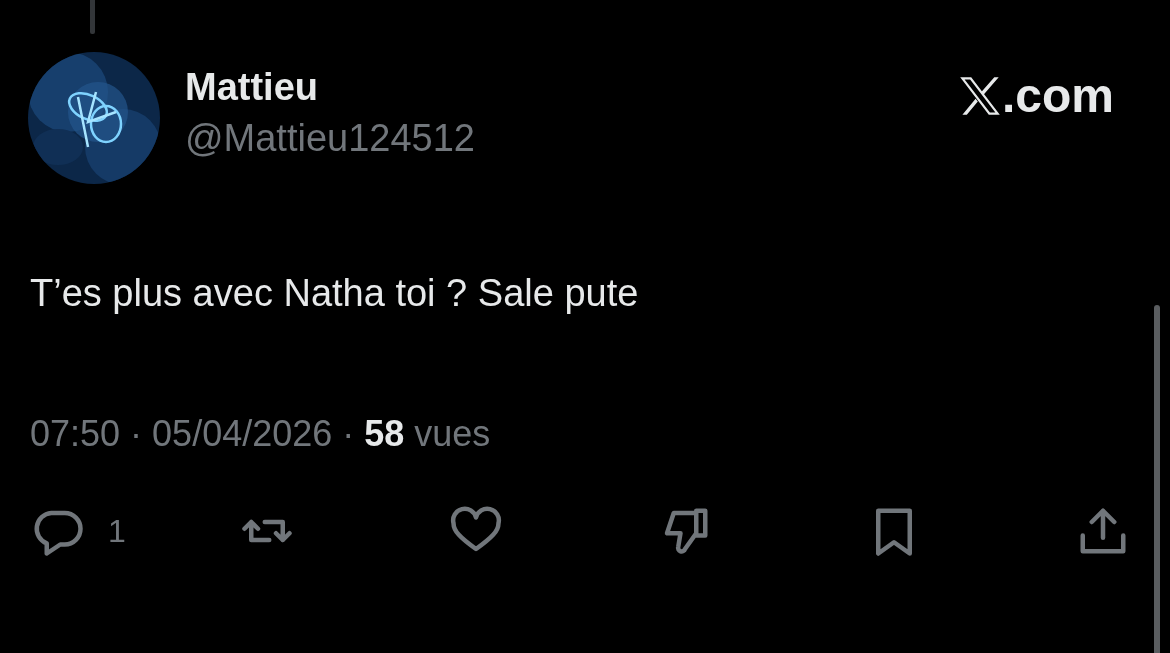 The width and height of the screenshot is (1170, 653). I want to click on author-name: Mattieu, so click(330, 87).